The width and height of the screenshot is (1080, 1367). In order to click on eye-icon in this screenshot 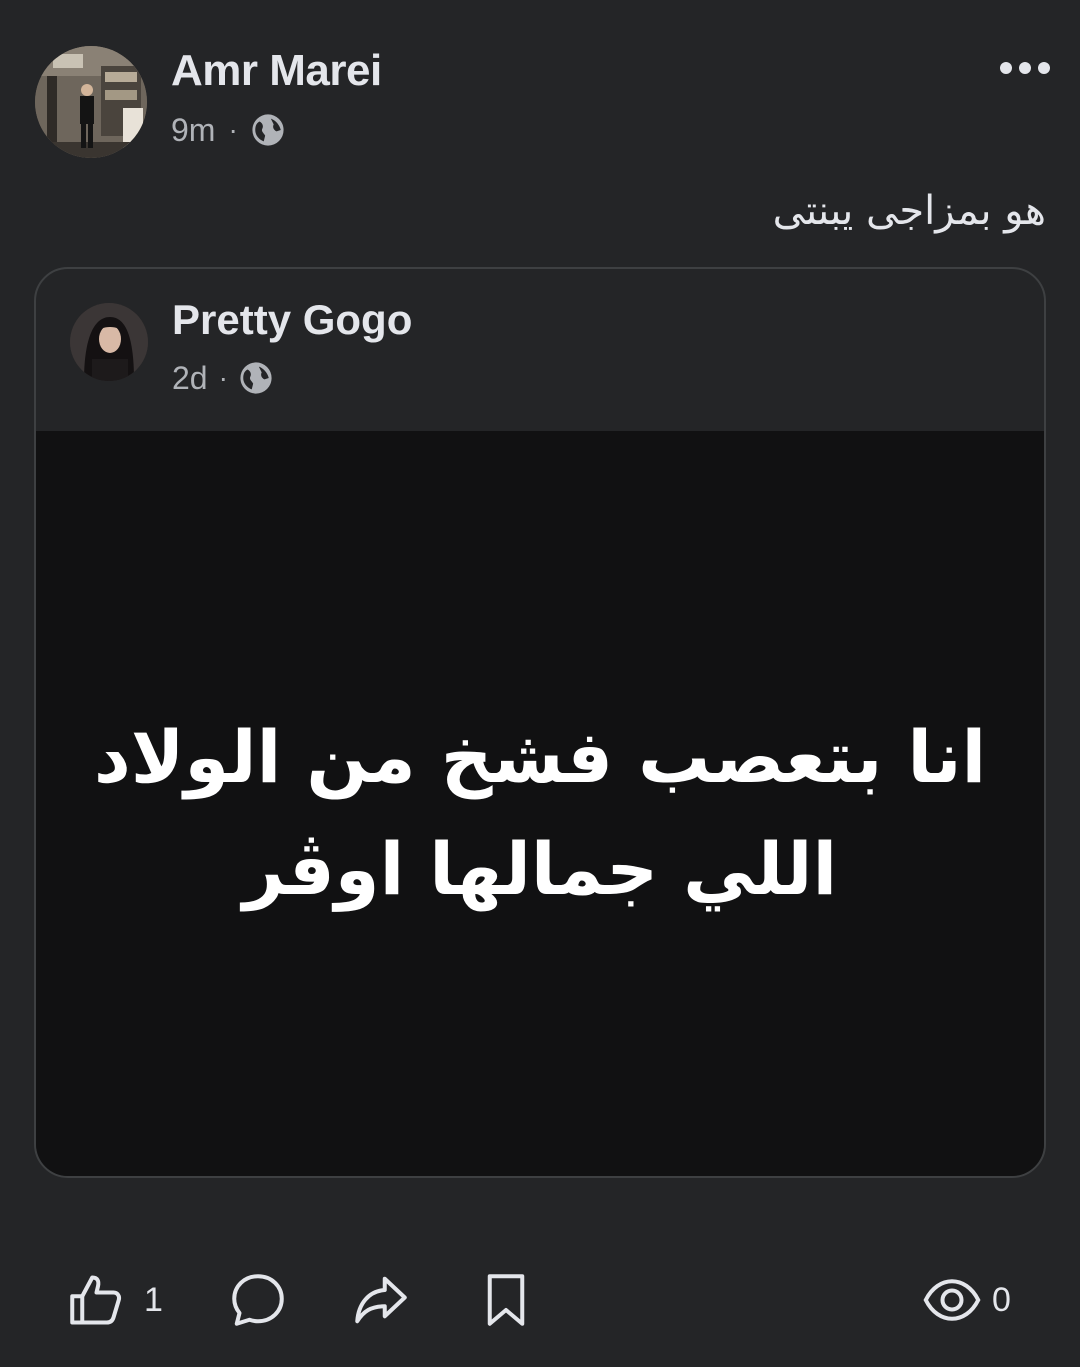, I will do `click(952, 1300)`.